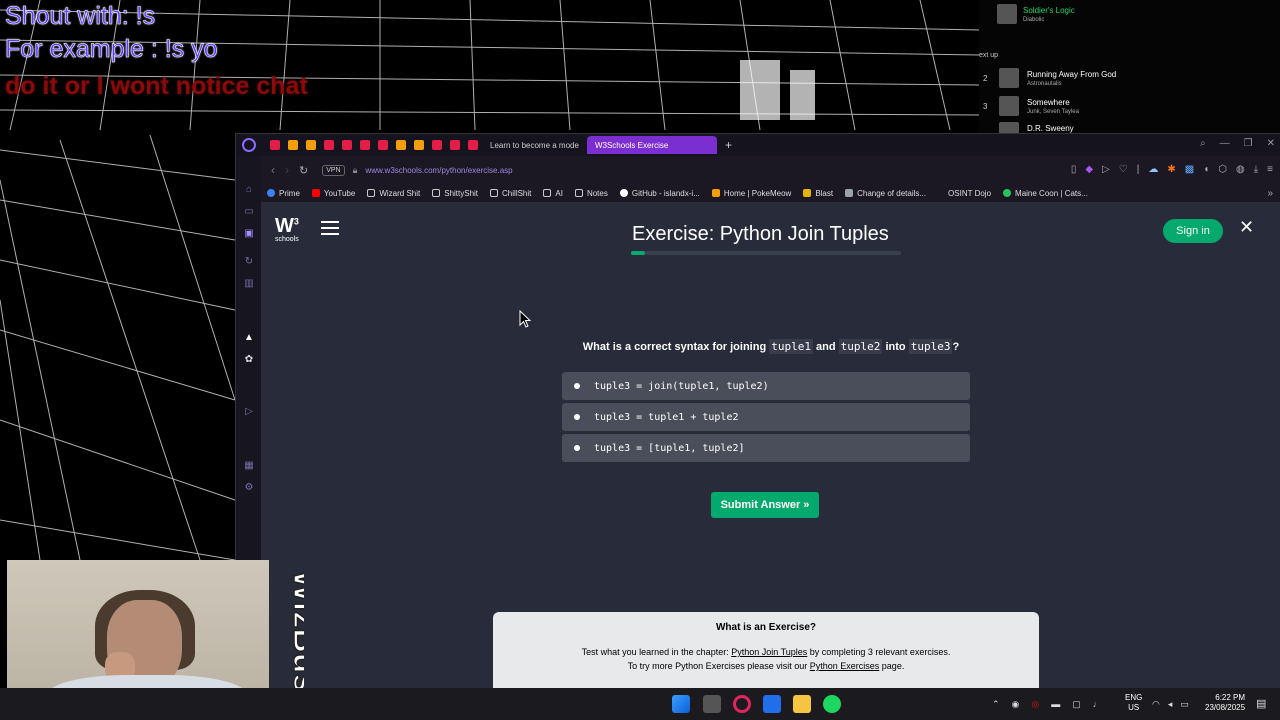  What do you see at coordinates (339, 193) in the screenshot?
I see `bookmark-label: YouTube` at bounding box center [339, 193].